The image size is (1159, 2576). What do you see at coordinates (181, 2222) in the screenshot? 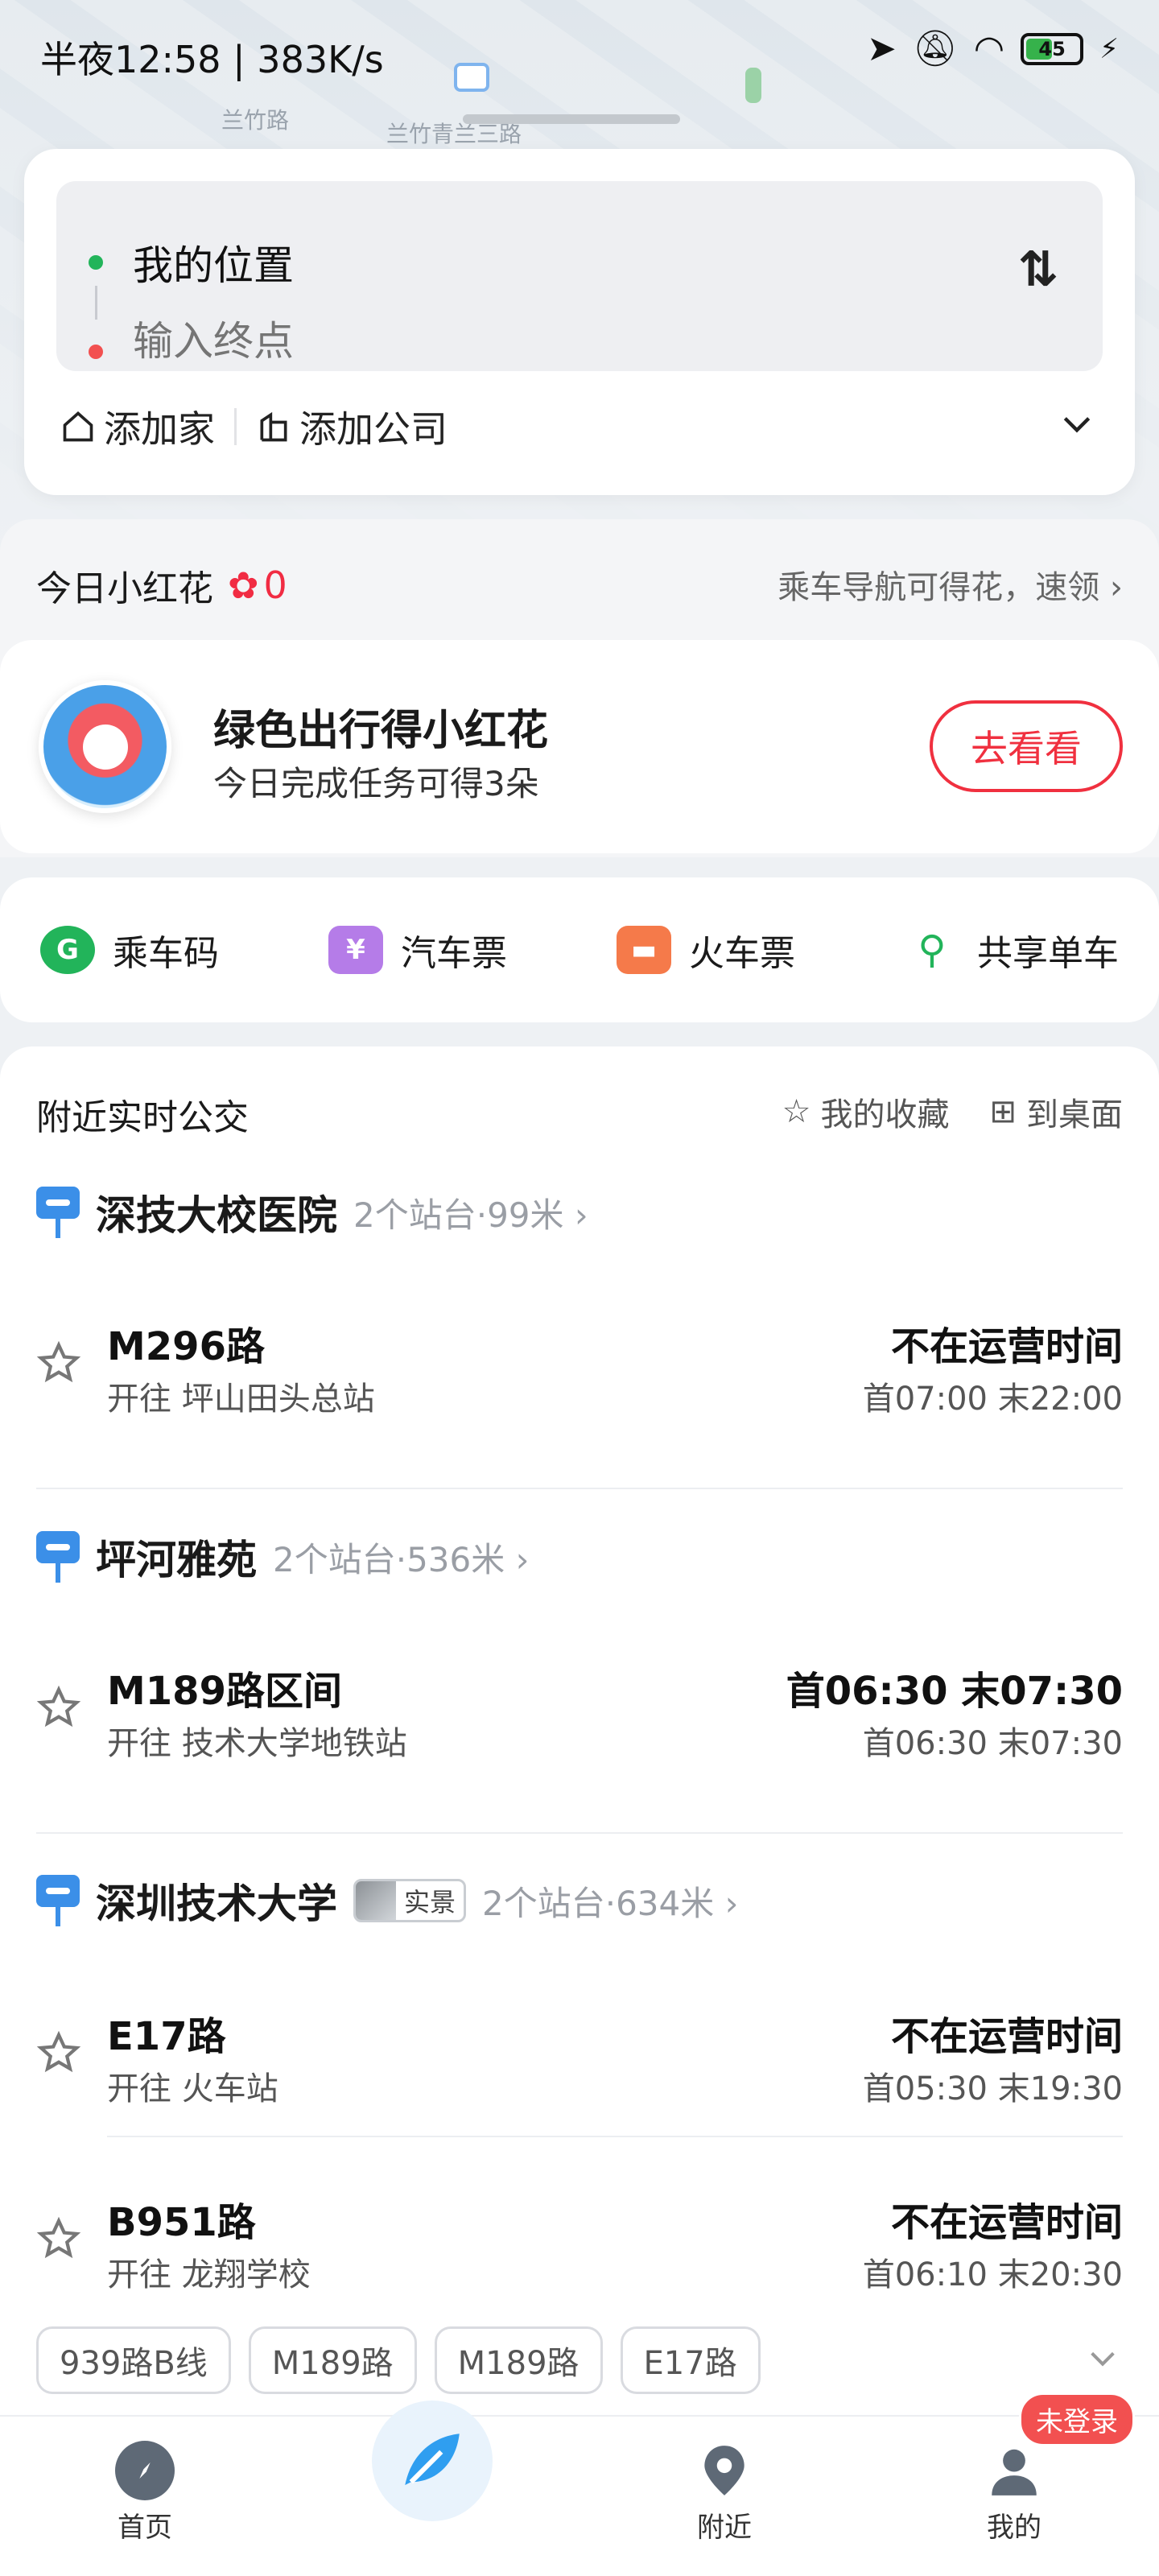
I see `route-name: B951路` at bounding box center [181, 2222].